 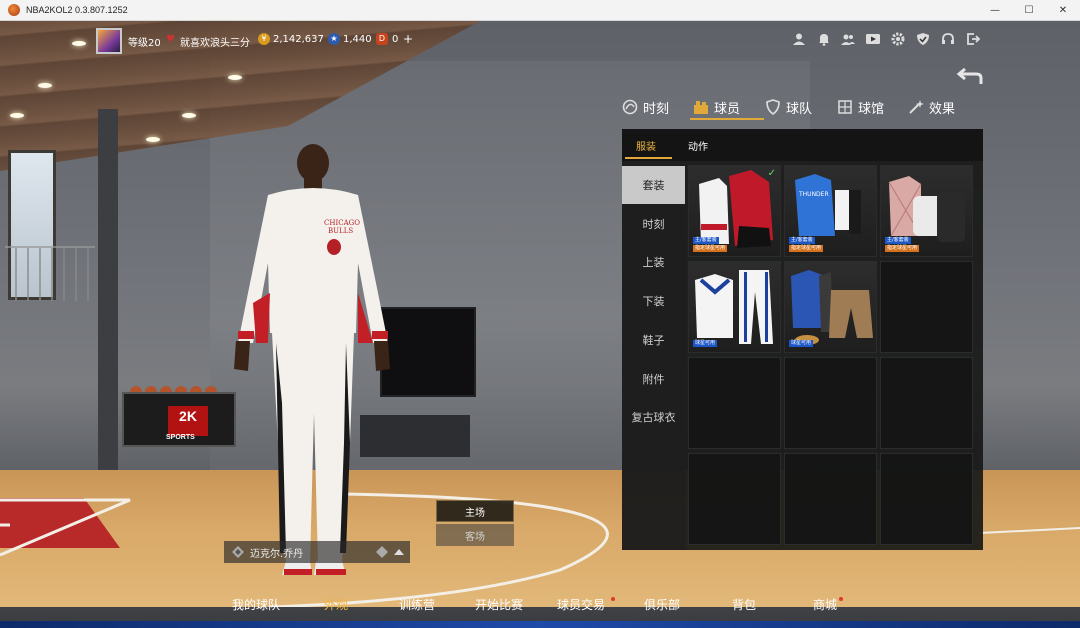 I want to click on badge-star-only: 球星可用, so click(x=801, y=343).